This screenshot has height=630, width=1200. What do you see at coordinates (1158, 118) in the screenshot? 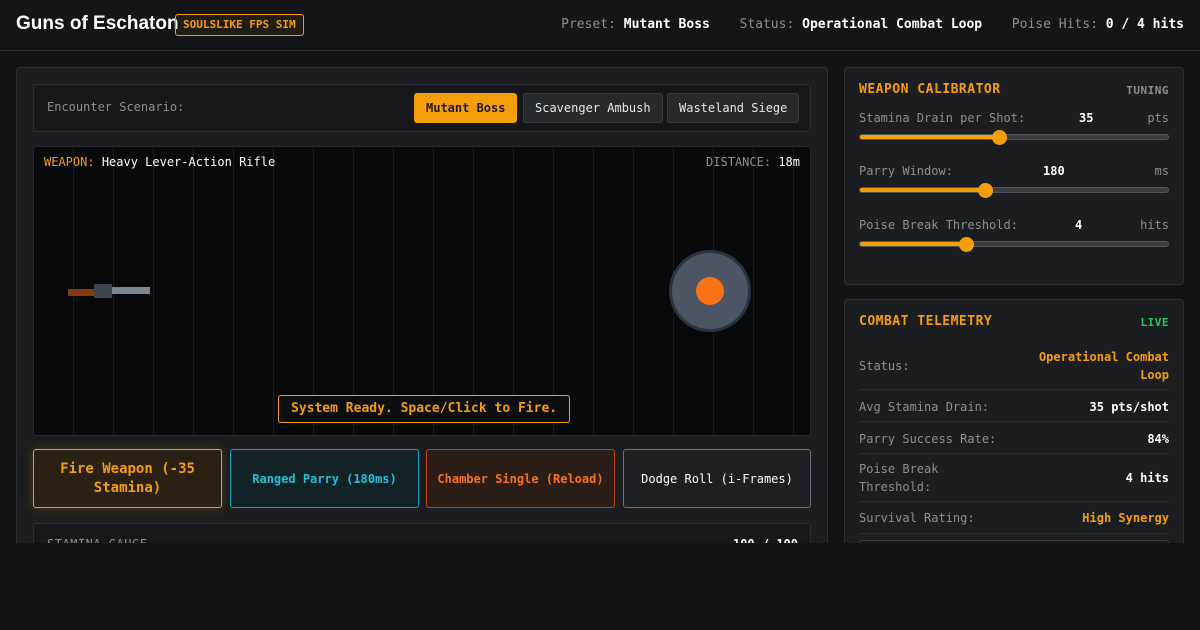
I see `slider-unit: pts` at bounding box center [1158, 118].